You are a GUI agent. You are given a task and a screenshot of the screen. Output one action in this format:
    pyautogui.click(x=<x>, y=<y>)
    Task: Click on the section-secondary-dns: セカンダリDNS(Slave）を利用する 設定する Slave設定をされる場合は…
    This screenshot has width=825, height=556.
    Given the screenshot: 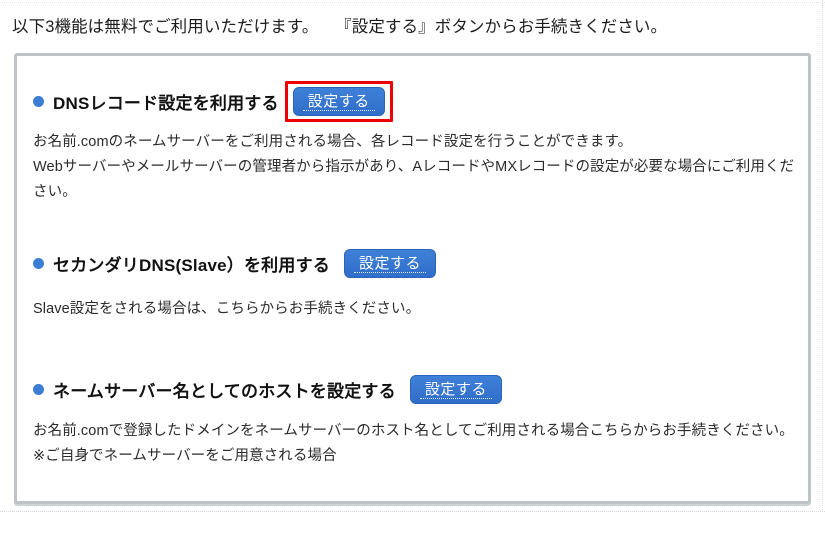 What is the action you would take?
    pyautogui.click(x=412, y=284)
    